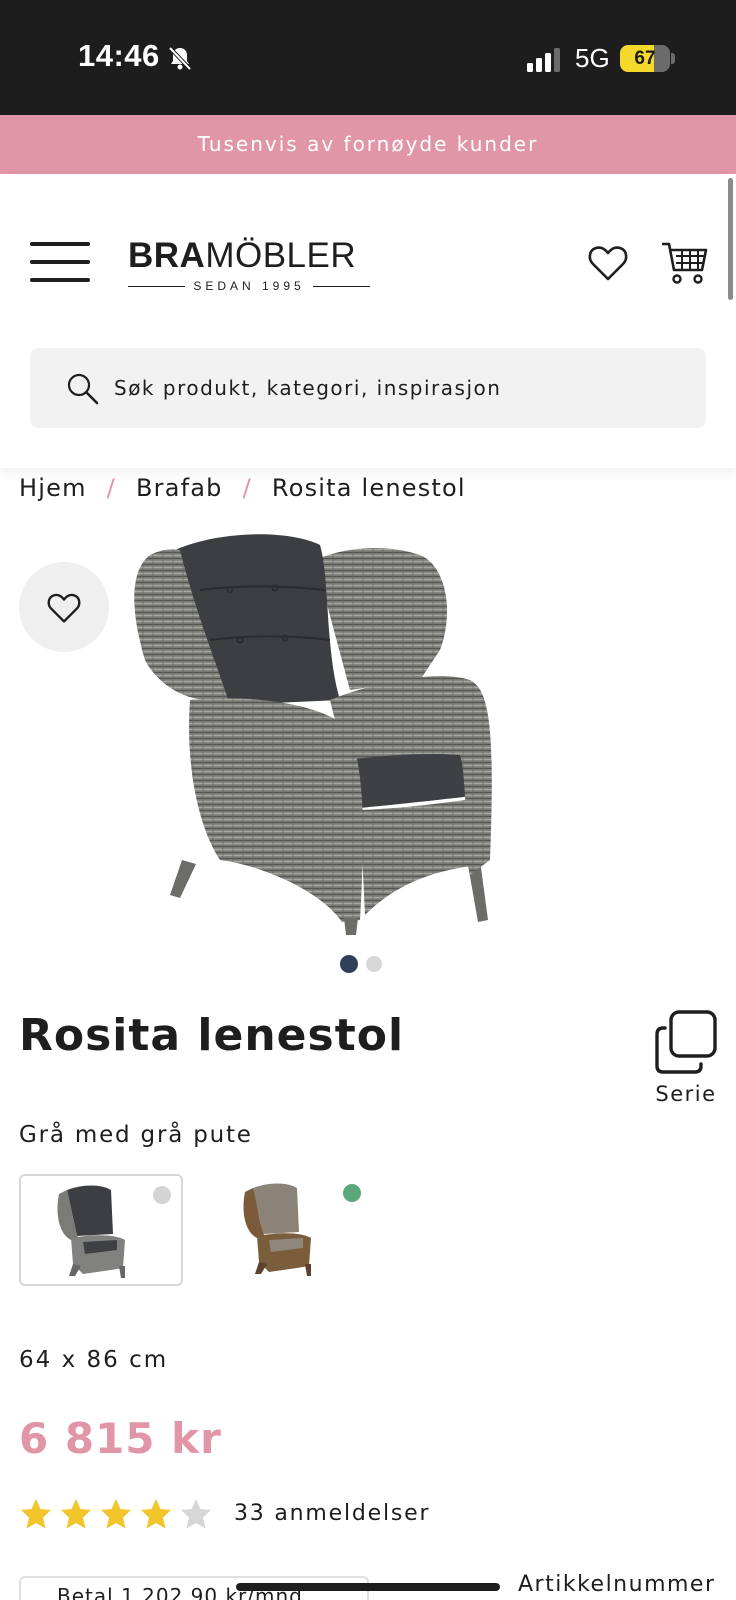 This screenshot has width=736, height=1600. I want to click on brand-logo: BRAMÖBLER SEDAN 1995, so click(249, 266).